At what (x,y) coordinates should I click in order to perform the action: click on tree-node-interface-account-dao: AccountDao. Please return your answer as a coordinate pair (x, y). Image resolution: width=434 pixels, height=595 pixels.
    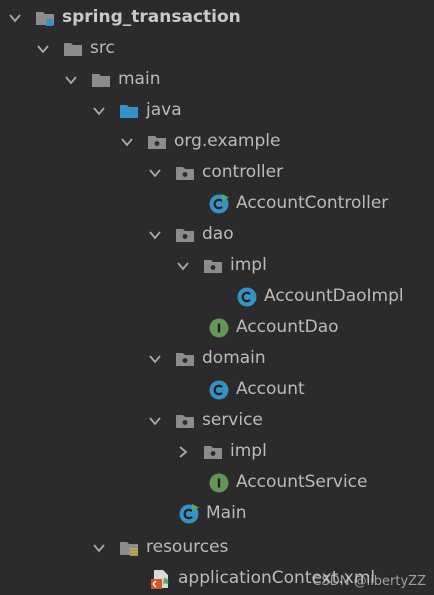
    Looking at the image, I should click on (217, 327).